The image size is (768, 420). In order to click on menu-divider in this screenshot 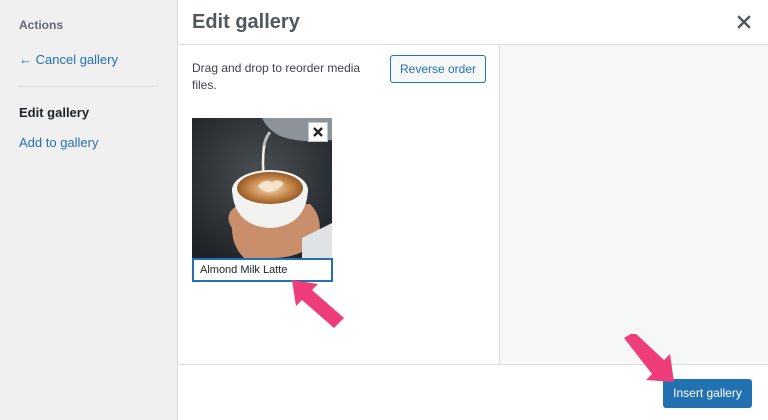, I will do `click(88, 86)`.